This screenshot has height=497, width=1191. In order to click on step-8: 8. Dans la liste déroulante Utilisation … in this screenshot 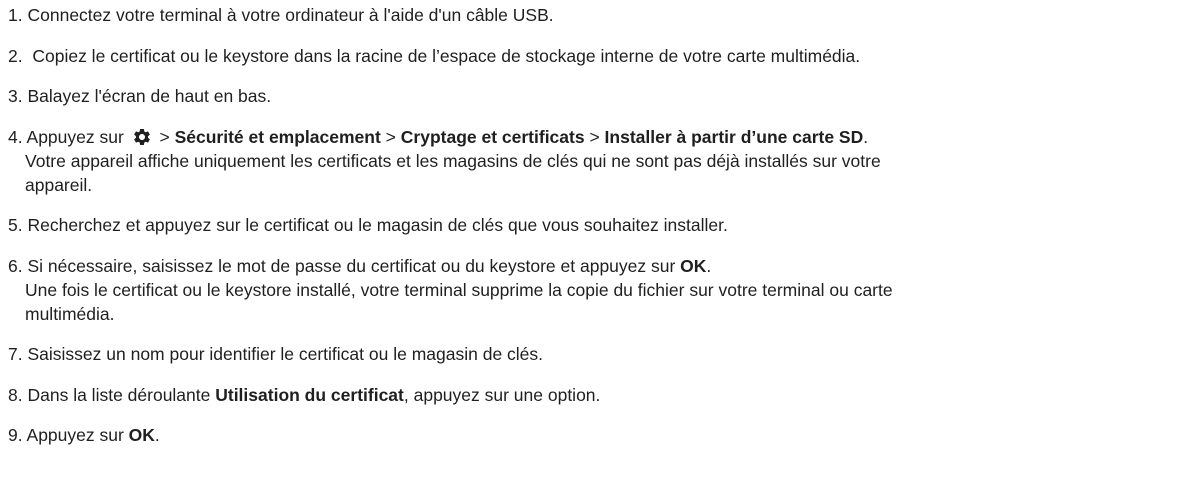, I will do `click(599, 395)`.